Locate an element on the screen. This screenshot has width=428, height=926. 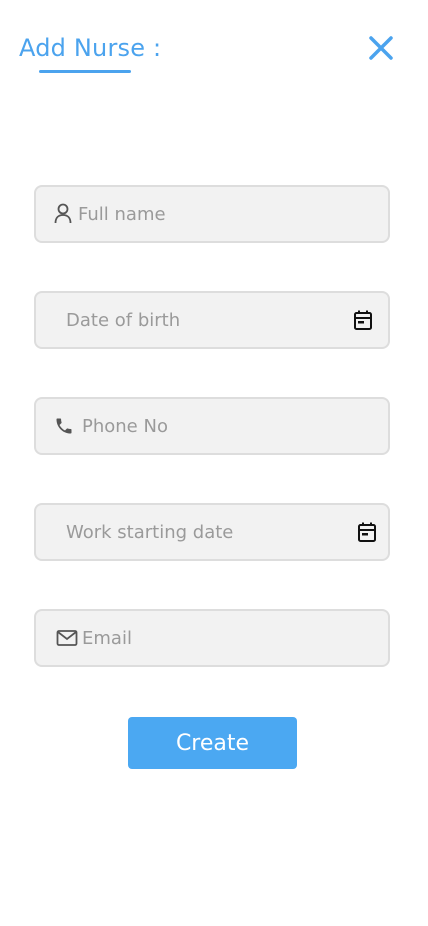
work-start-date-field is located at coordinates (212, 532).